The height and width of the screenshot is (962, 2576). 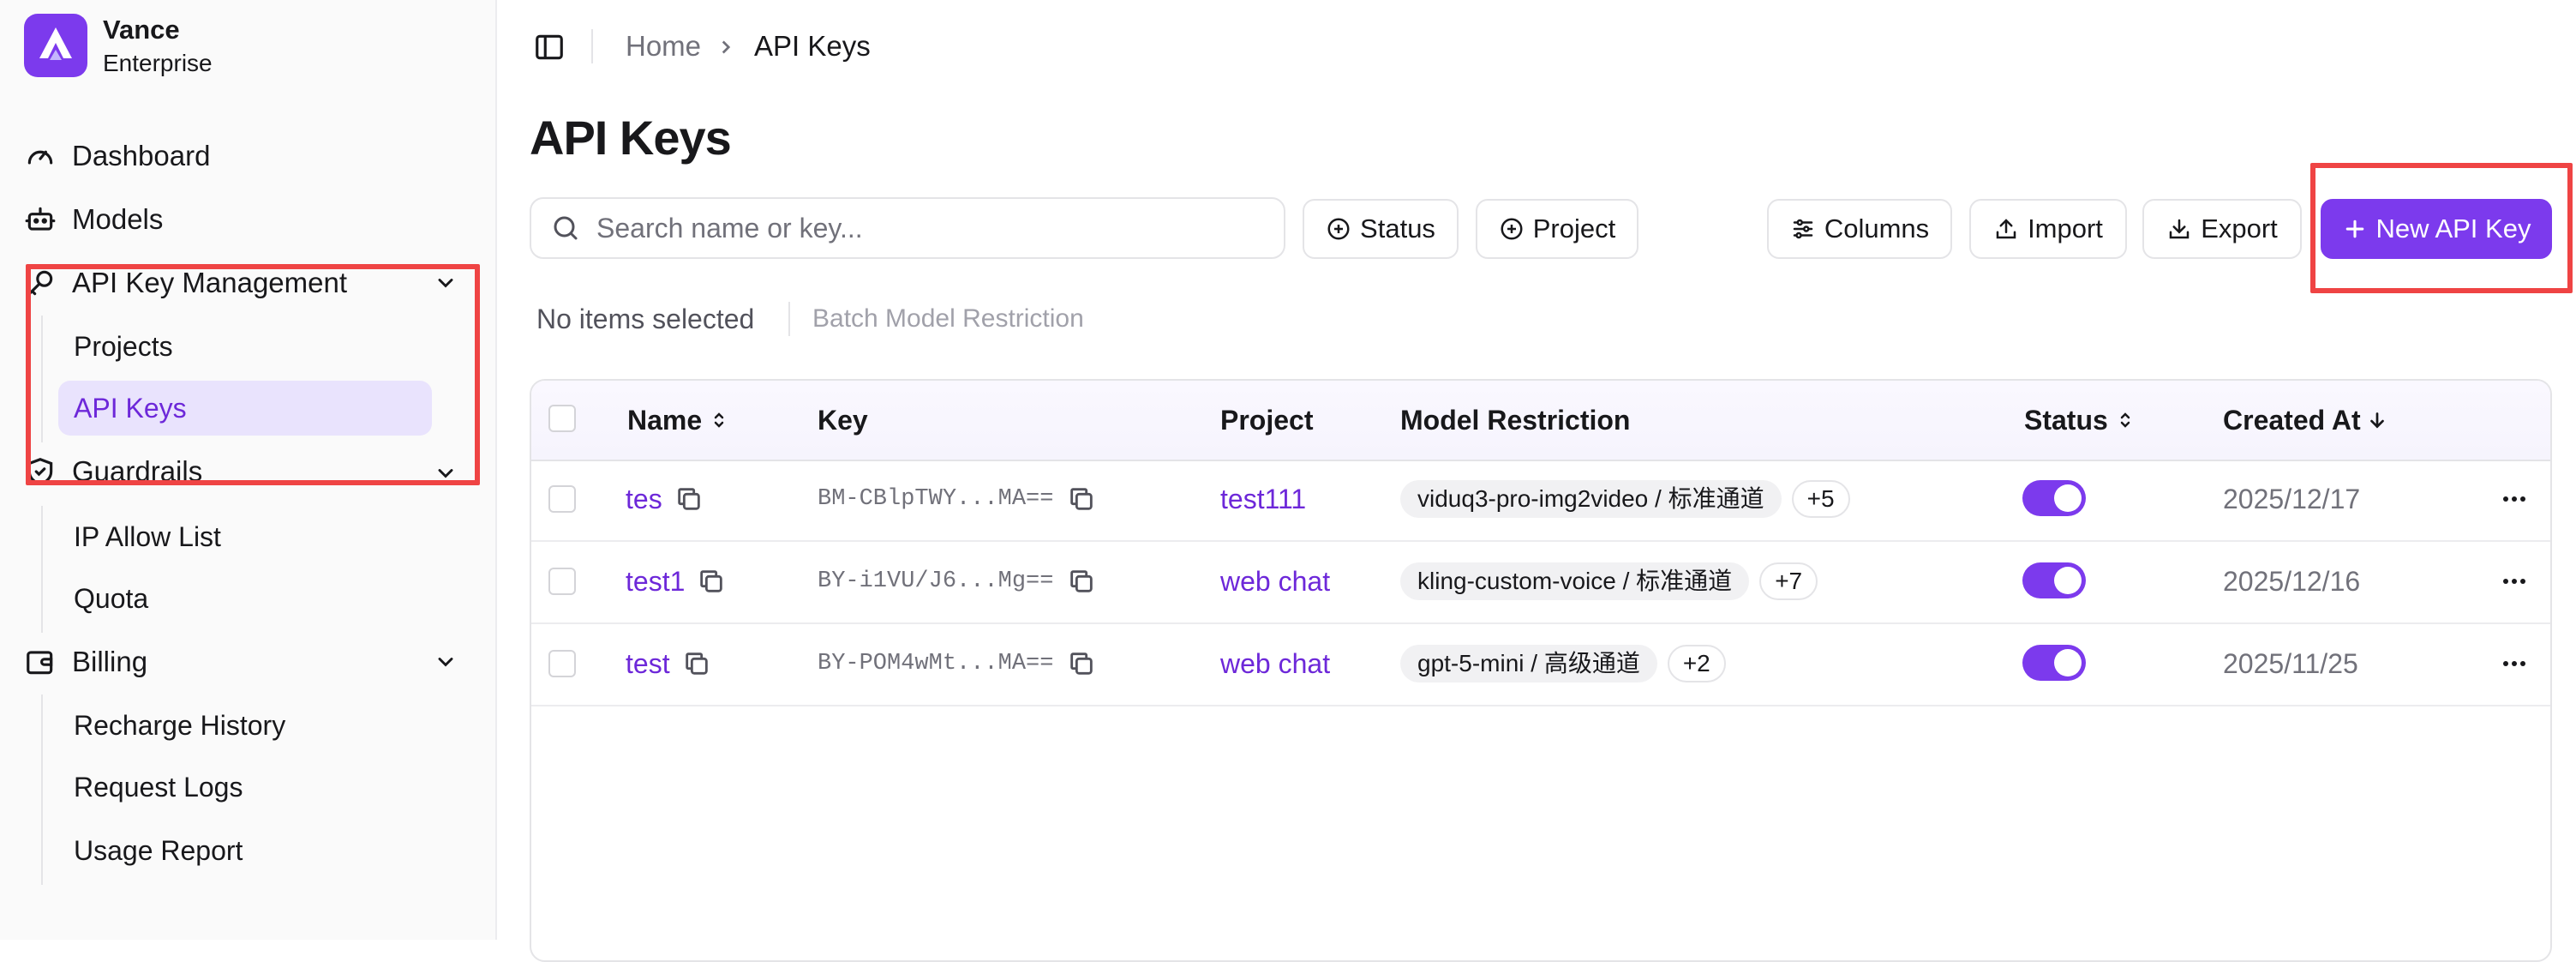 What do you see at coordinates (247, 156) in the screenshot?
I see `nav-dashboard: Dashboard` at bounding box center [247, 156].